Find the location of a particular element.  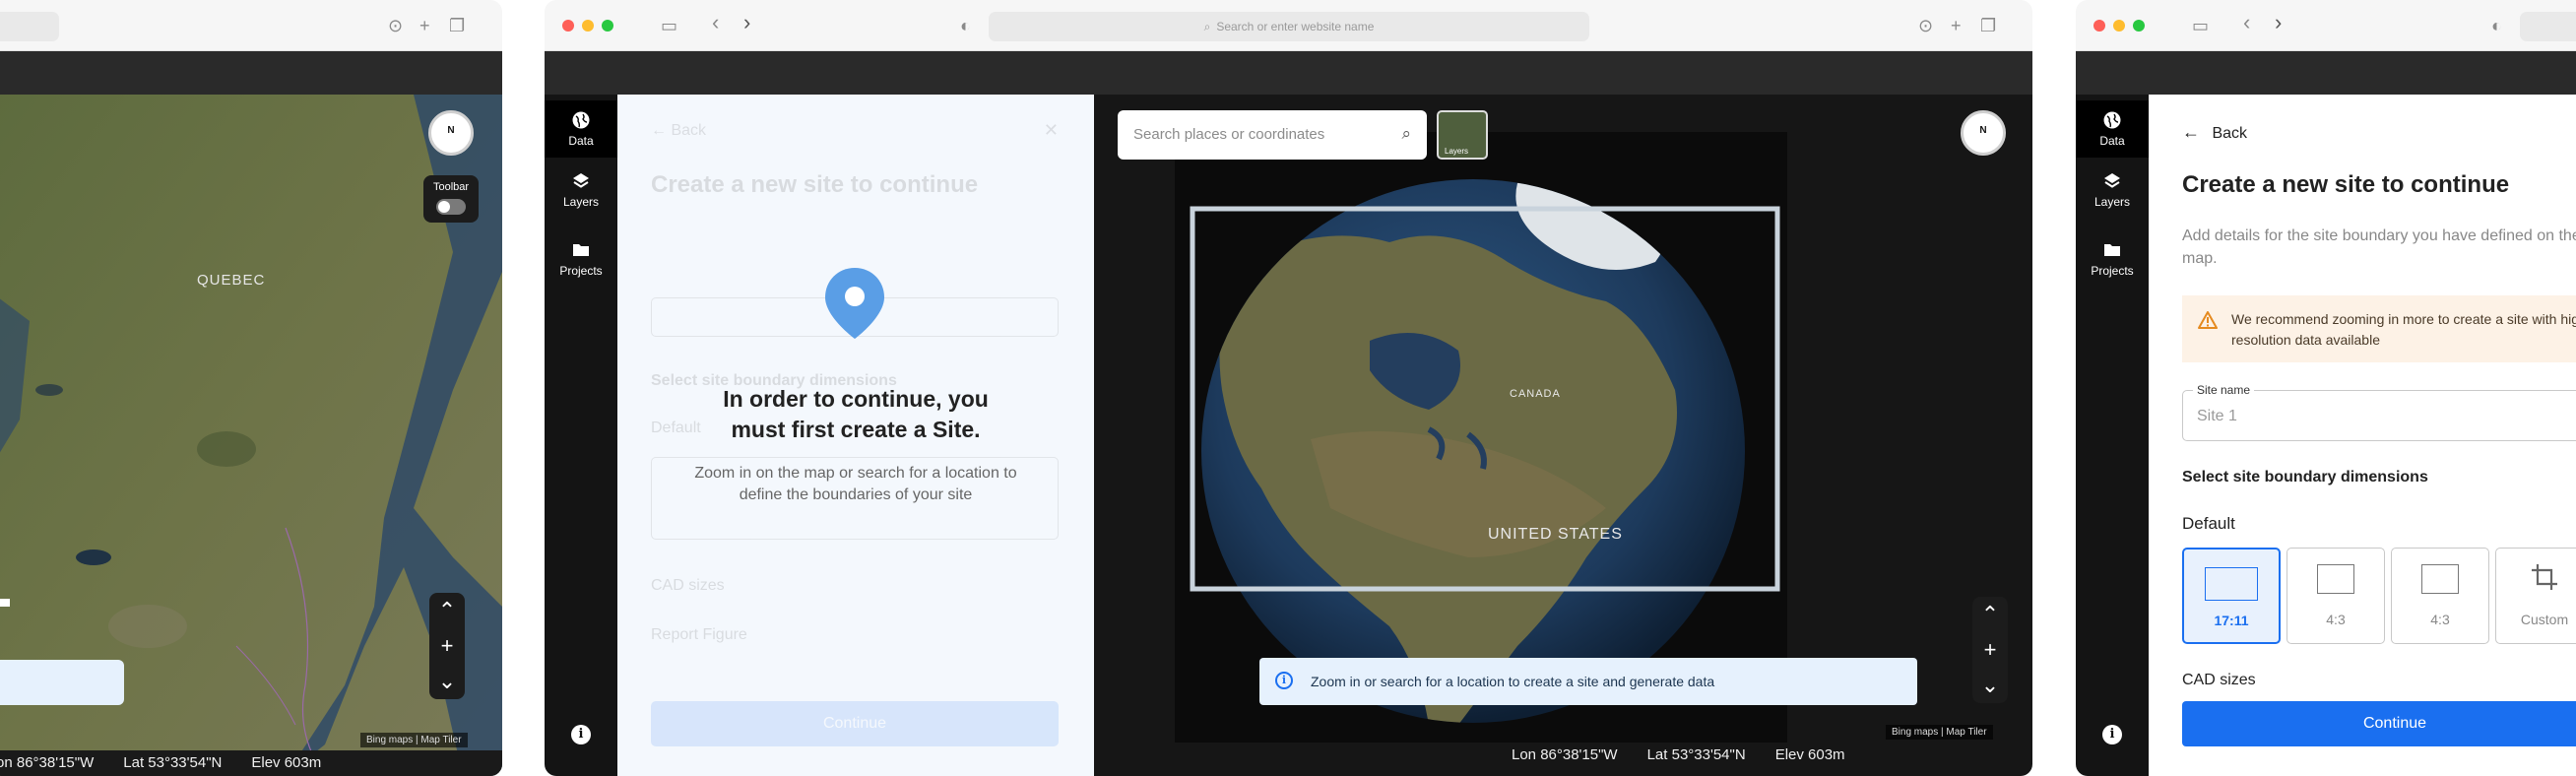

info-circle-icon: i is located at coordinates (1284, 680).